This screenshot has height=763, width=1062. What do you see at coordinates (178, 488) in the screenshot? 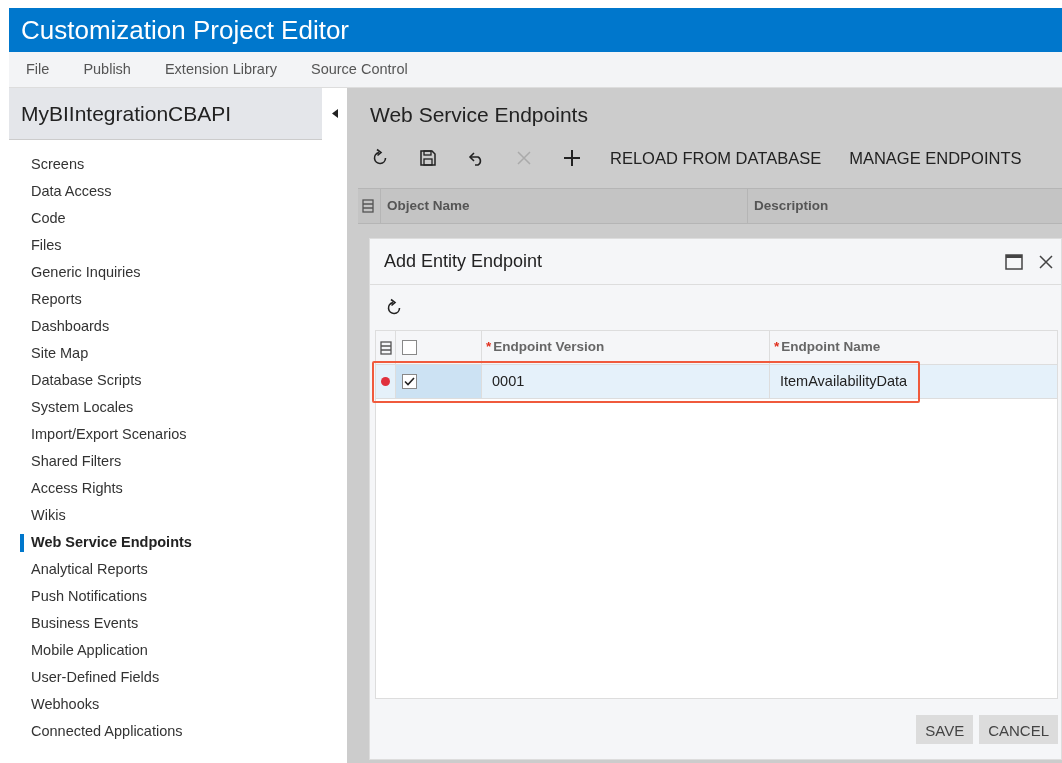
I see `sidebar-item: Access Rights` at bounding box center [178, 488].